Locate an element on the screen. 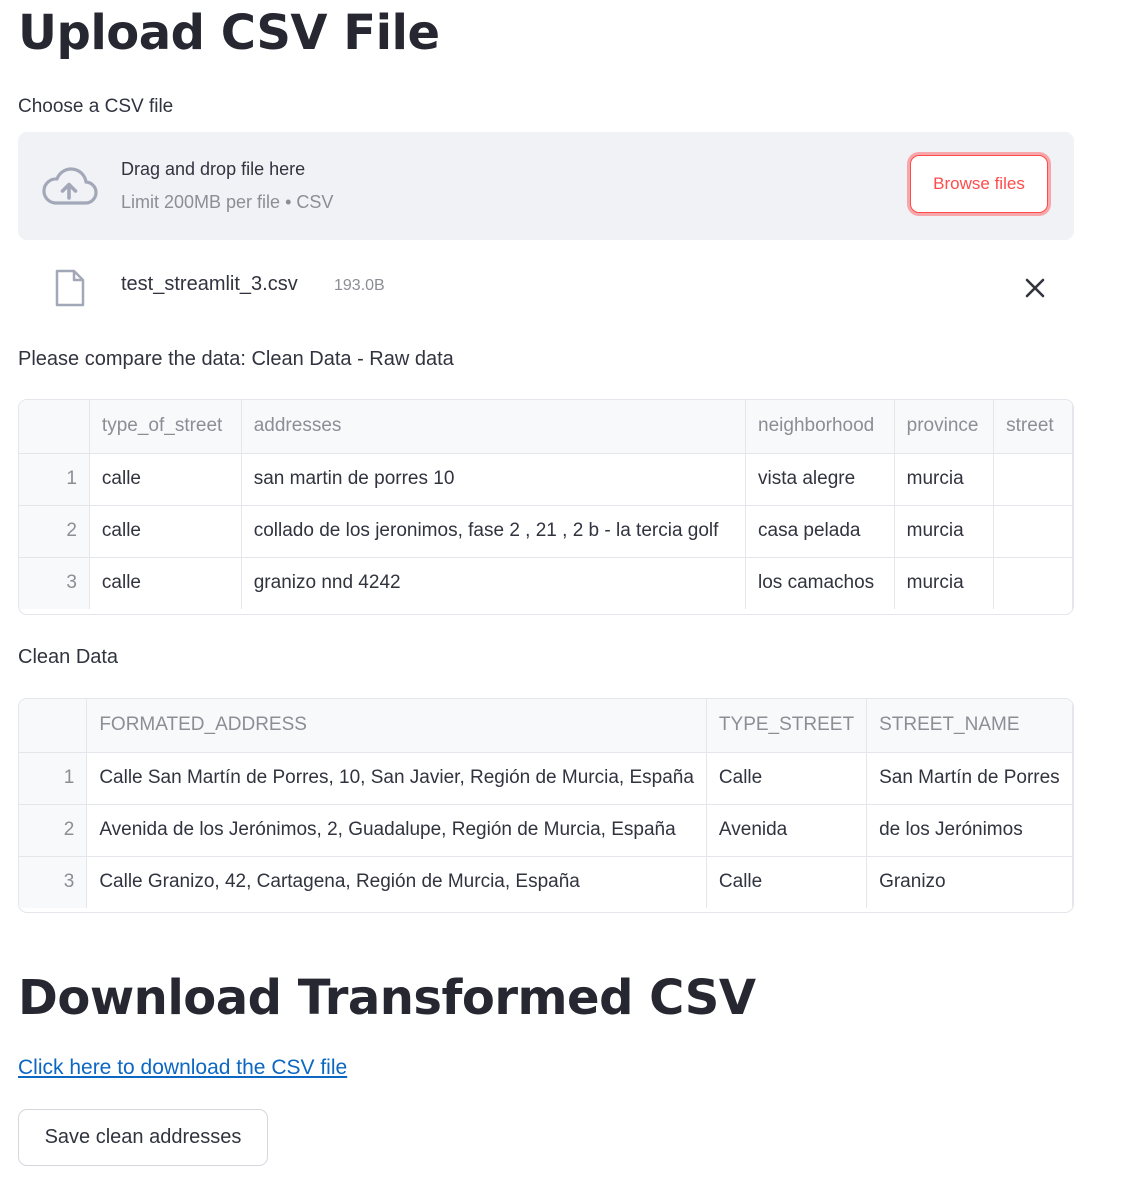  column-header: type_of_street is located at coordinates (165, 427).